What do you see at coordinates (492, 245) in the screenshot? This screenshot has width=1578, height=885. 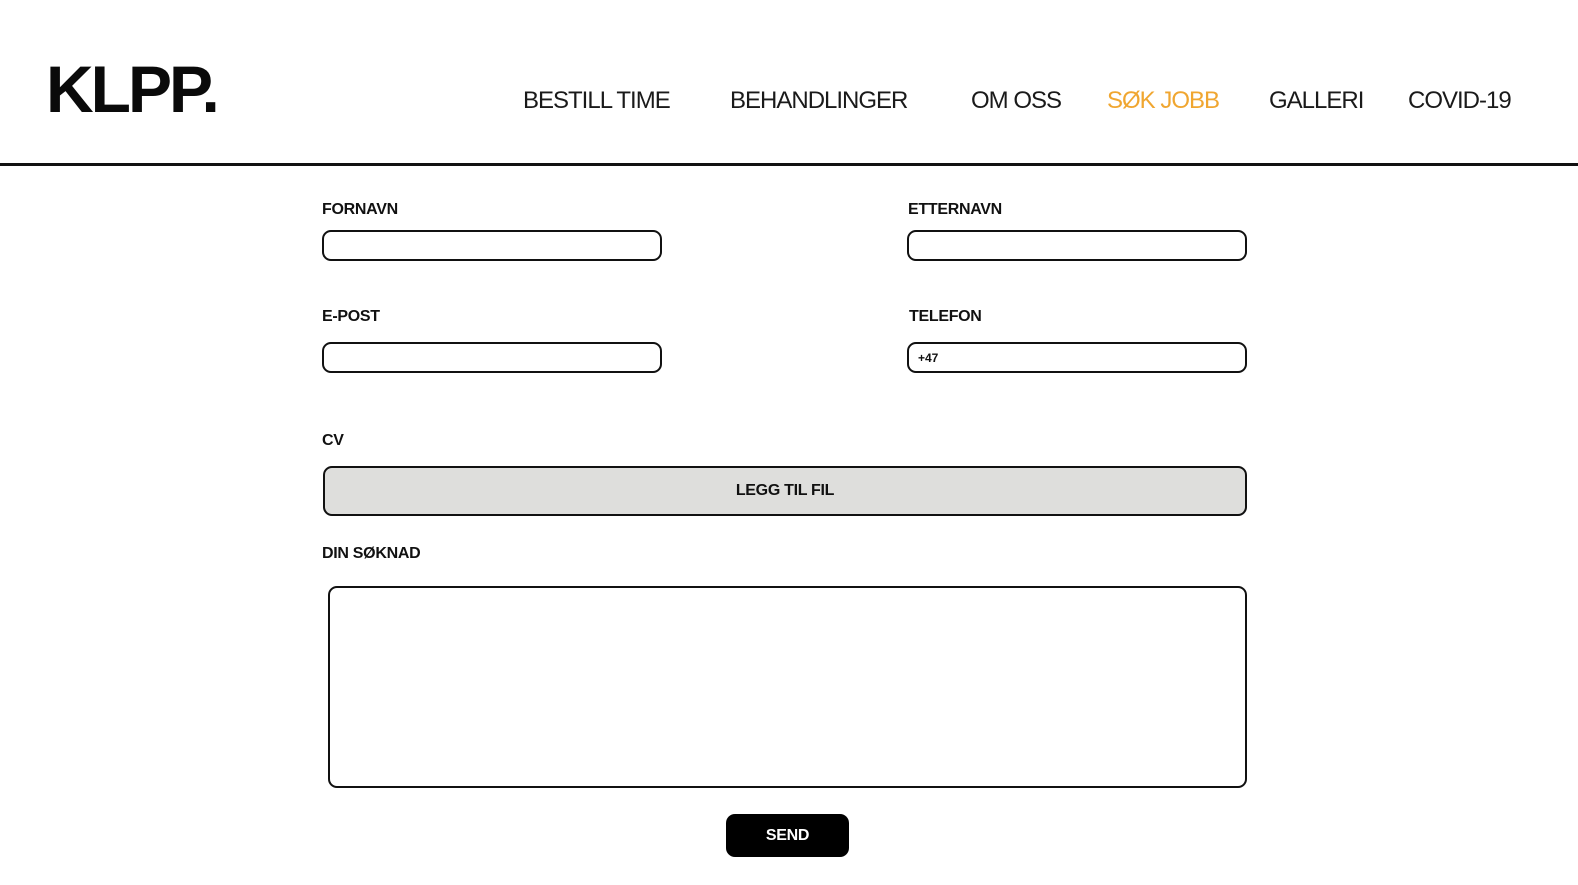 I see `first-name-input` at bounding box center [492, 245].